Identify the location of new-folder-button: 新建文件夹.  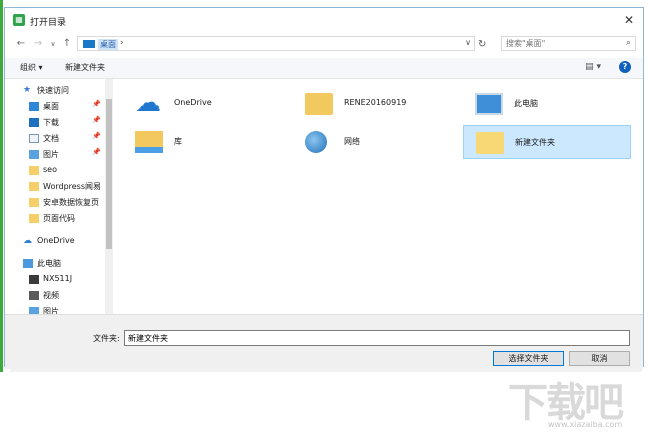
(85, 67).